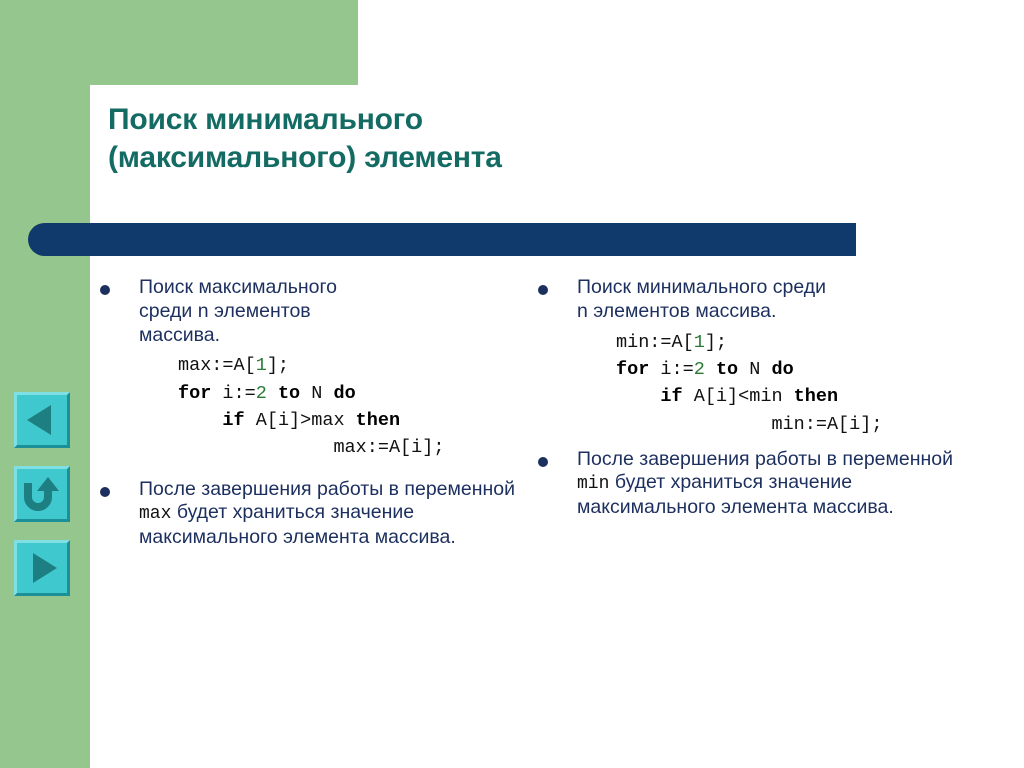 This screenshot has width=1024, height=768. What do you see at coordinates (349, 365) in the screenshot?
I see `code-line: max:=A[1];` at bounding box center [349, 365].